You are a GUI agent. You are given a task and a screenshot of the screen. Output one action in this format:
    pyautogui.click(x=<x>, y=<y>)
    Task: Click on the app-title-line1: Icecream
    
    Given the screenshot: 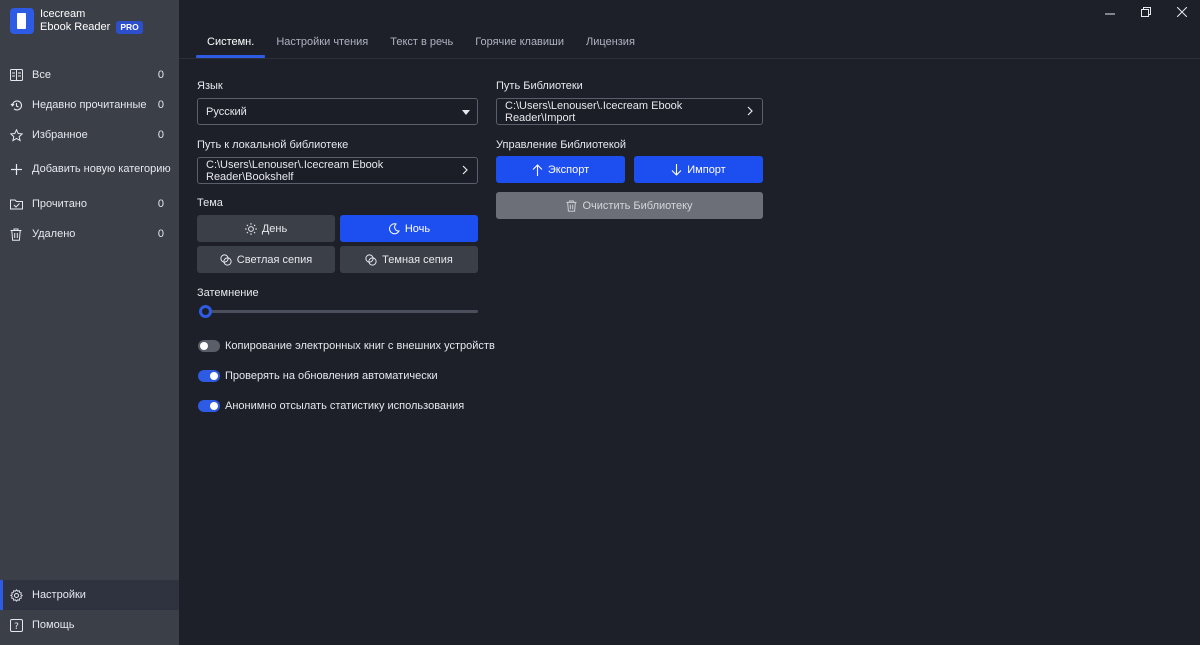 What is the action you would take?
    pyautogui.click(x=63, y=14)
    